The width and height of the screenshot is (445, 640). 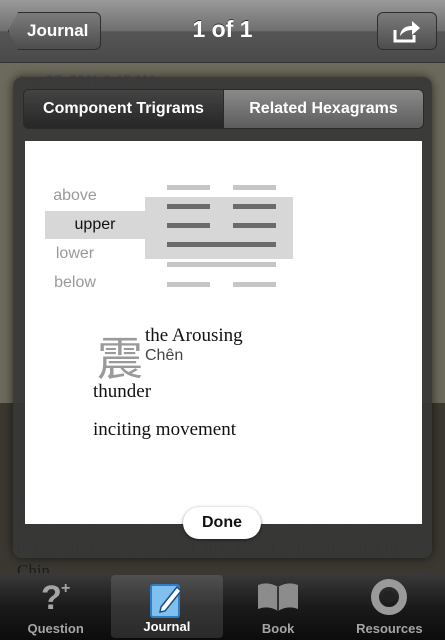 I want to click on tab-related-hexagrams: Related Hexagrams, so click(x=323, y=109).